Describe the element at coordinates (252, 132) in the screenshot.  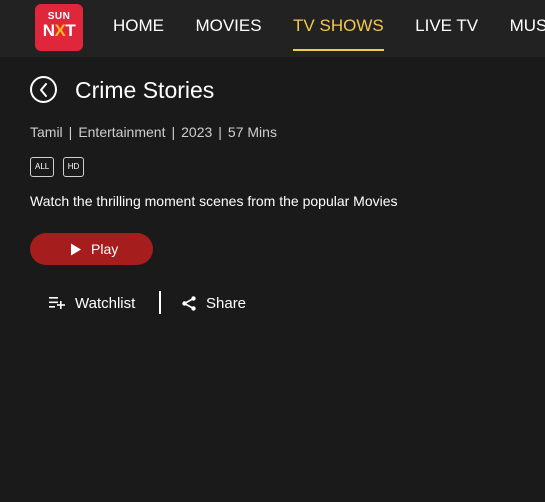
I see `meta-duration: 57 Mins` at that location.